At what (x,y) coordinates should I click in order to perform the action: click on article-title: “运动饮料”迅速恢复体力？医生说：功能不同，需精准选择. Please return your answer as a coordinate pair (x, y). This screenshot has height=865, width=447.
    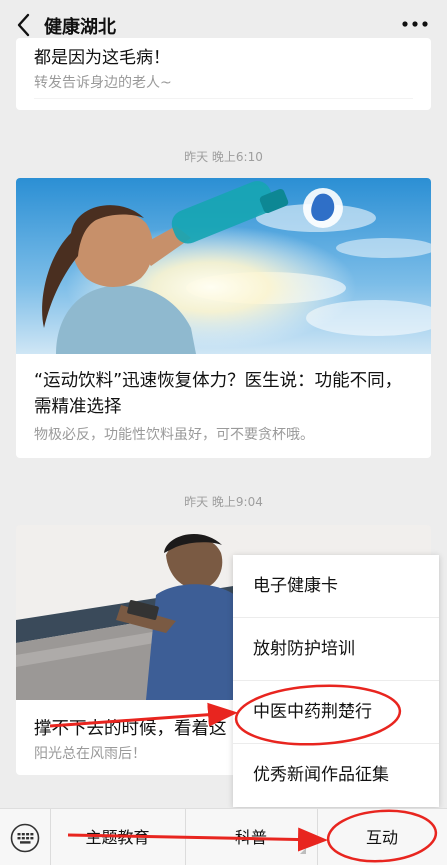
    Looking at the image, I should click on (218, 394).